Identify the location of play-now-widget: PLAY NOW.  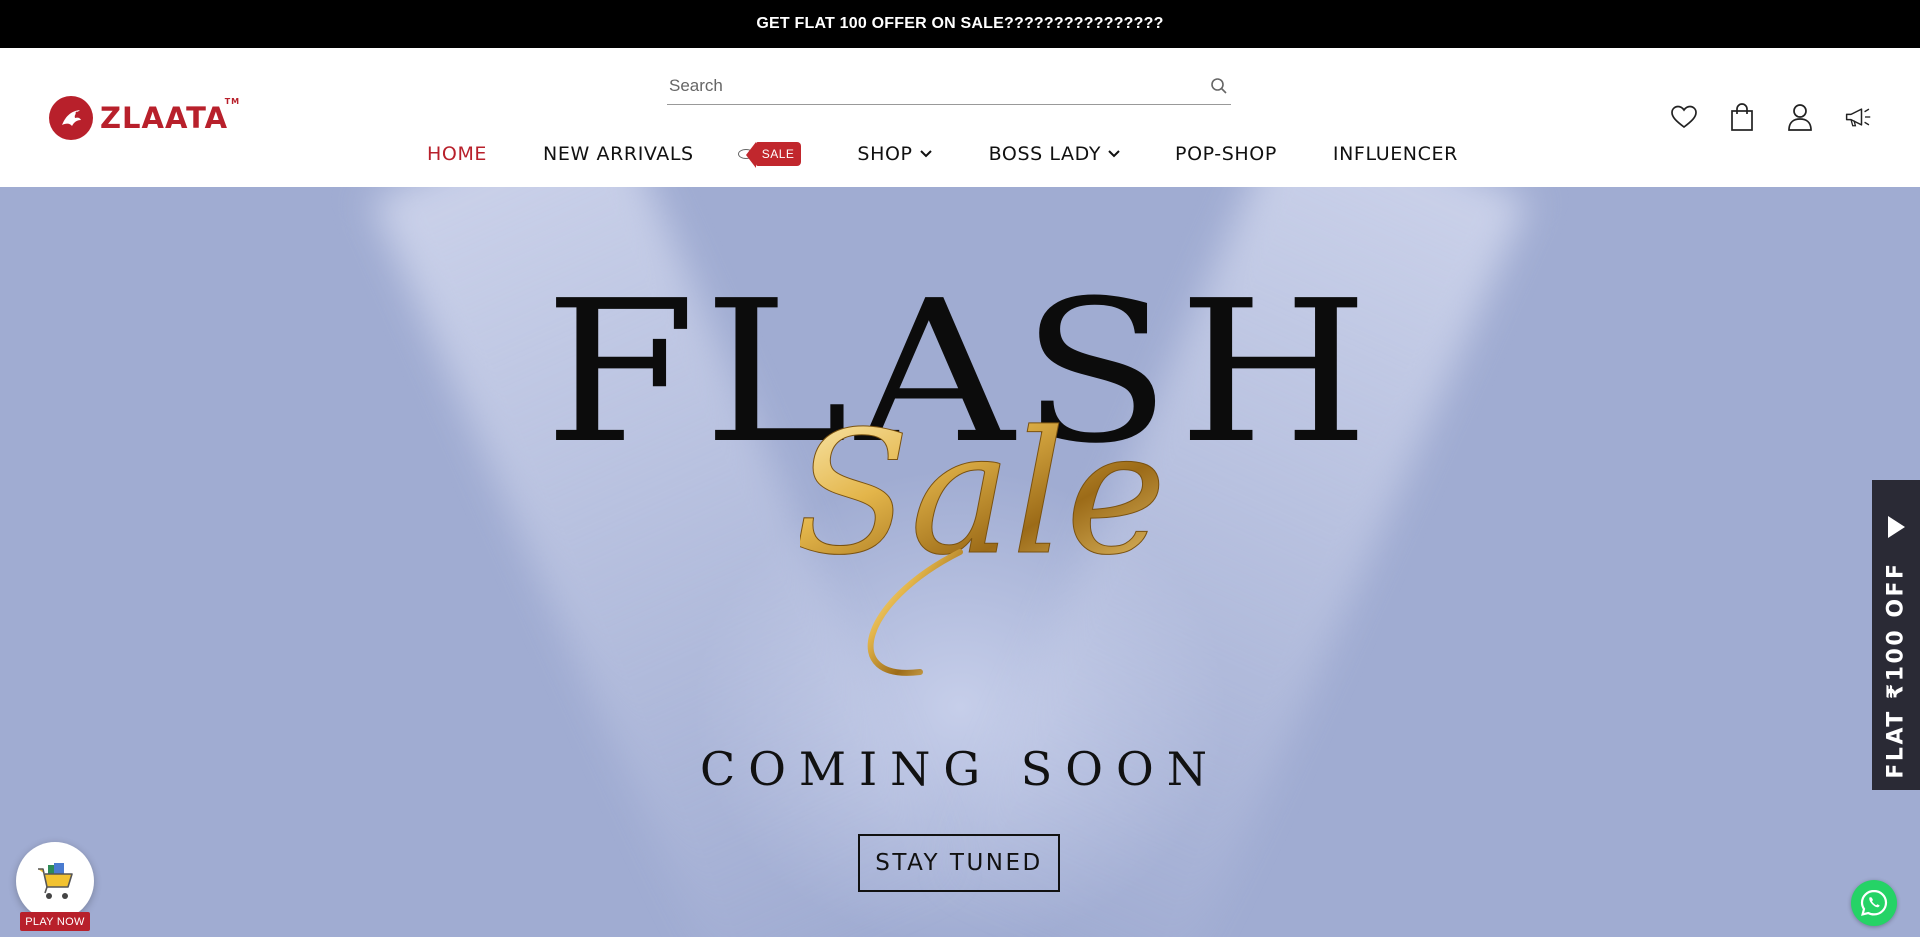
(55, 892).